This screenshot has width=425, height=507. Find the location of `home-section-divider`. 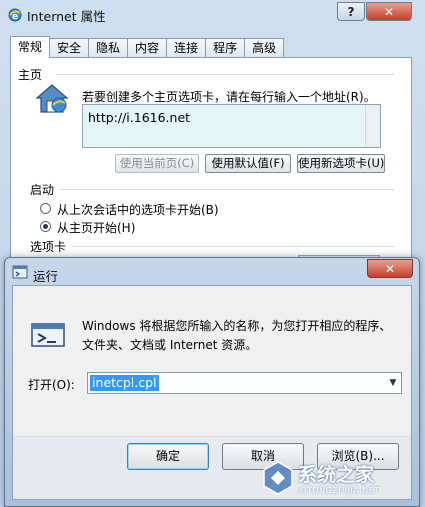

home-section-divider is located at coordinates (225, 74).